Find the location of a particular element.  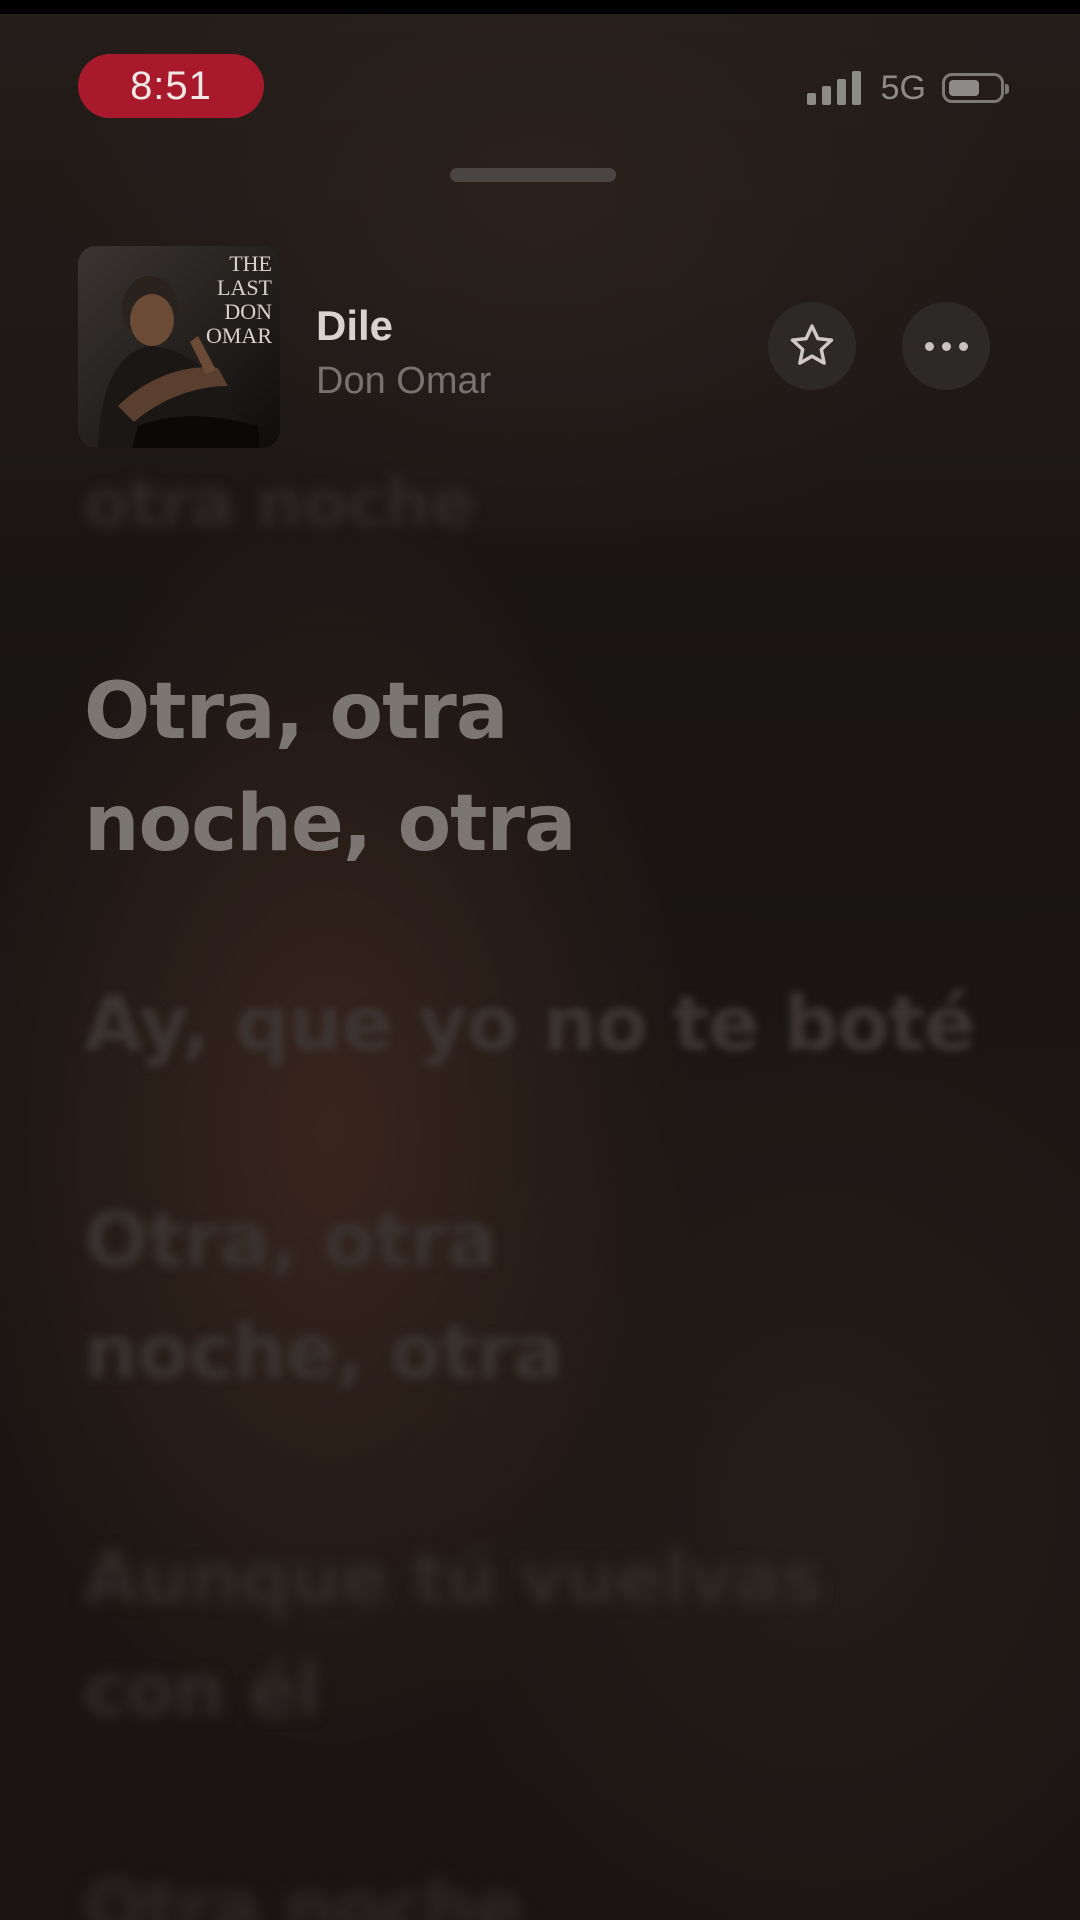

sheet-grabber is located at coordinates (533, 175).